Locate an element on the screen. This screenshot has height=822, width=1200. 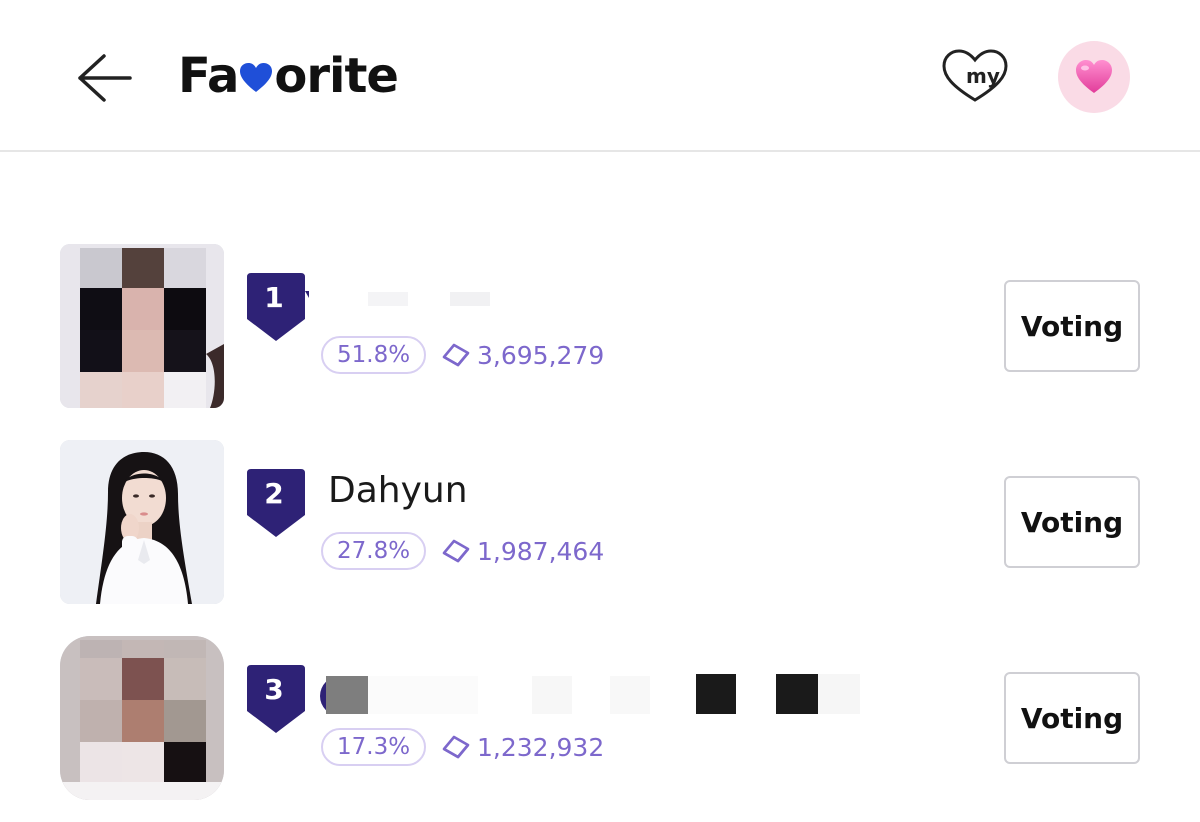
heart-button is located at coordinates (1094, 77).